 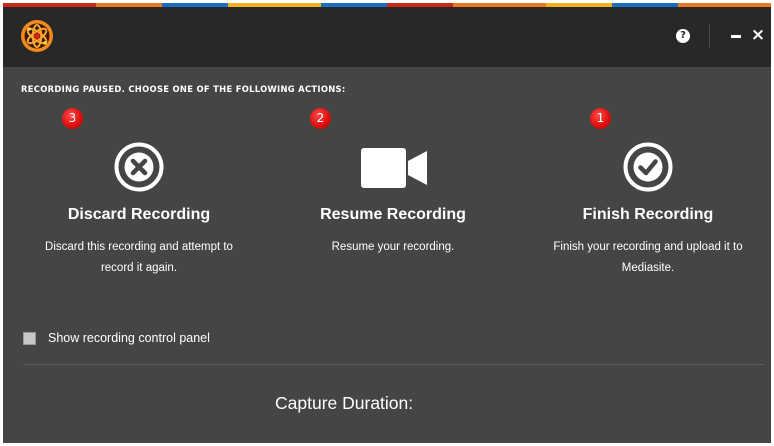 I want to click on video-camera-icon, so click(x=394, y=168).